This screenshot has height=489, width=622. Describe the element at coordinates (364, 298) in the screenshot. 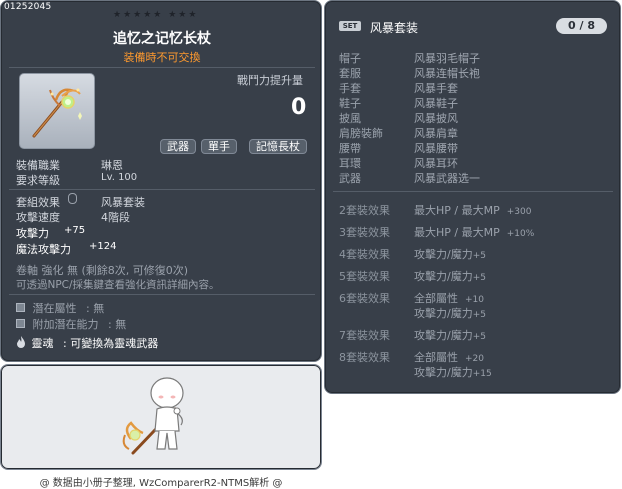

I see `set-effect-6-label: 6套裝效果` at that location.